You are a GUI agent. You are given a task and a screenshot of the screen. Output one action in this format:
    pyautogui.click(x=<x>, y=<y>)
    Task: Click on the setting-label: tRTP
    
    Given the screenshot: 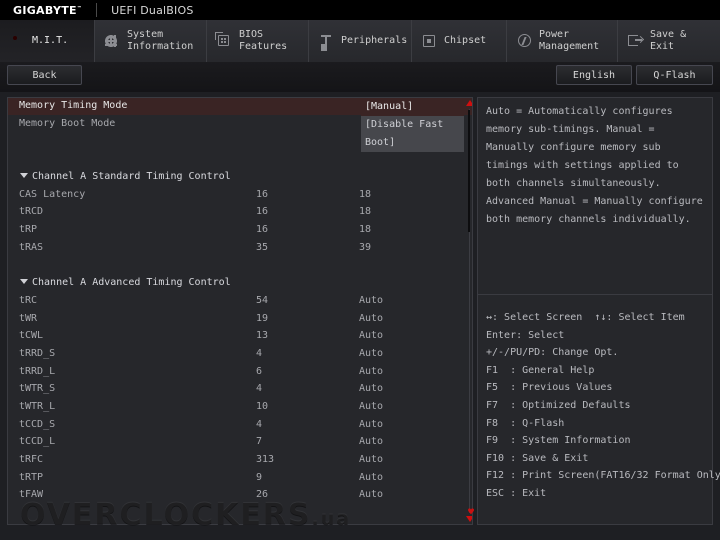 What is the action you would take?
    pyautogui.click(x=31, y=477)
    